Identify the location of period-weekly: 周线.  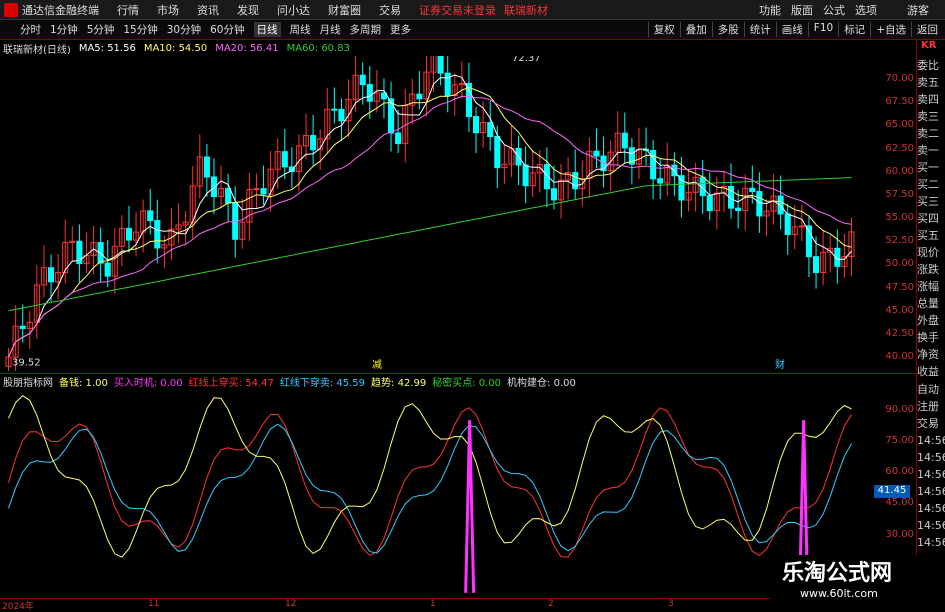
(300, 29).